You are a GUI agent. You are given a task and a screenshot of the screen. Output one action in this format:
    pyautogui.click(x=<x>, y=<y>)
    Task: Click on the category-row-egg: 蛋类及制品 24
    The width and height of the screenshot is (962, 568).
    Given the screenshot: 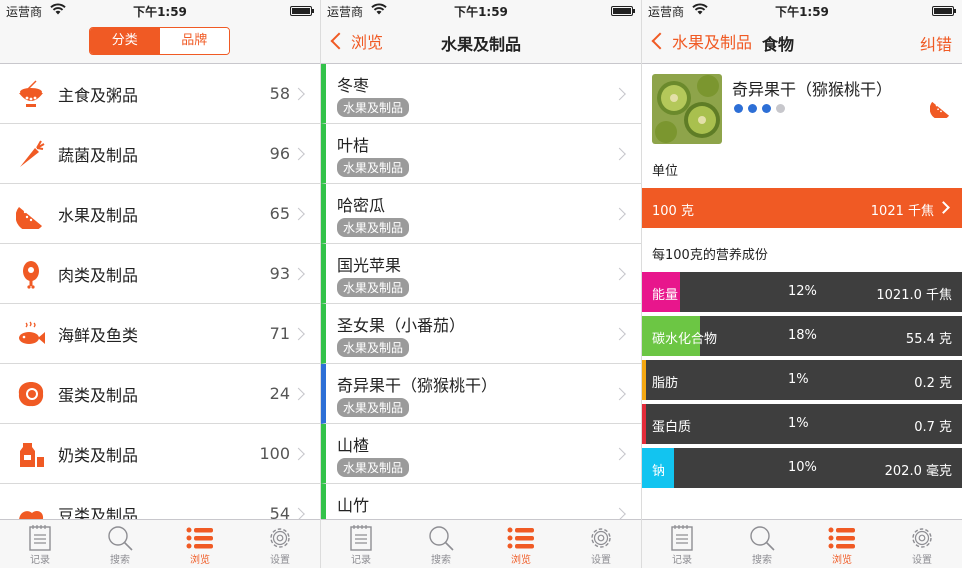 What is the action you would take?
    pyautogui.click(x=160, y=394)
    